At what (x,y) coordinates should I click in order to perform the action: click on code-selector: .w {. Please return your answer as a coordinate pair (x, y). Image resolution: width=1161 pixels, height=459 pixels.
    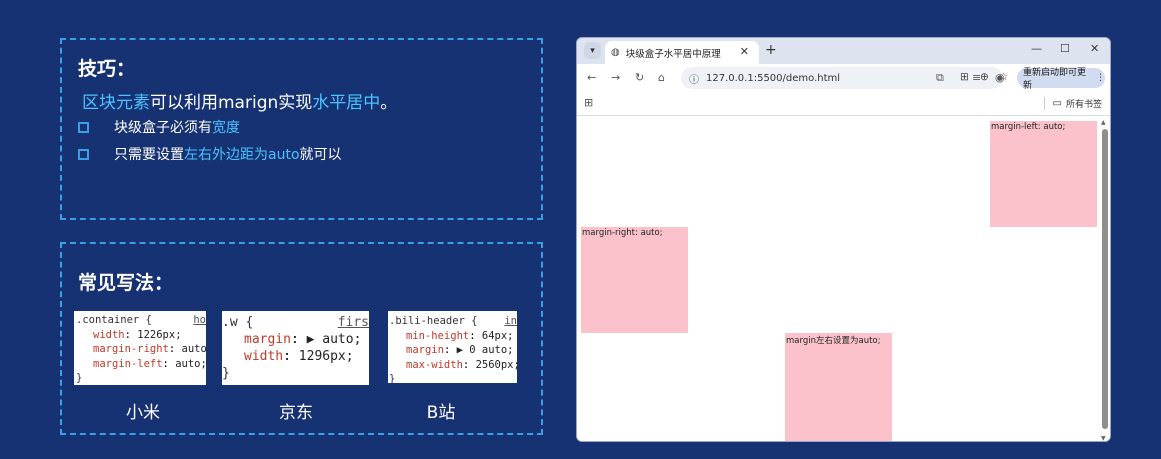
    Looking at the image, I should click on (238, 322).